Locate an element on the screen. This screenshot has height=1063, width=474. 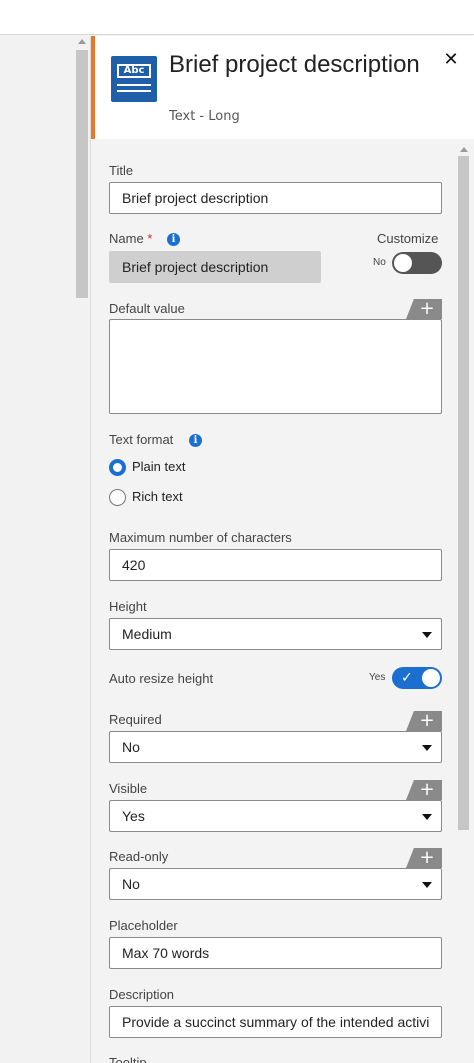
visible-plus-icon: + is located at coordinates (424, 790).